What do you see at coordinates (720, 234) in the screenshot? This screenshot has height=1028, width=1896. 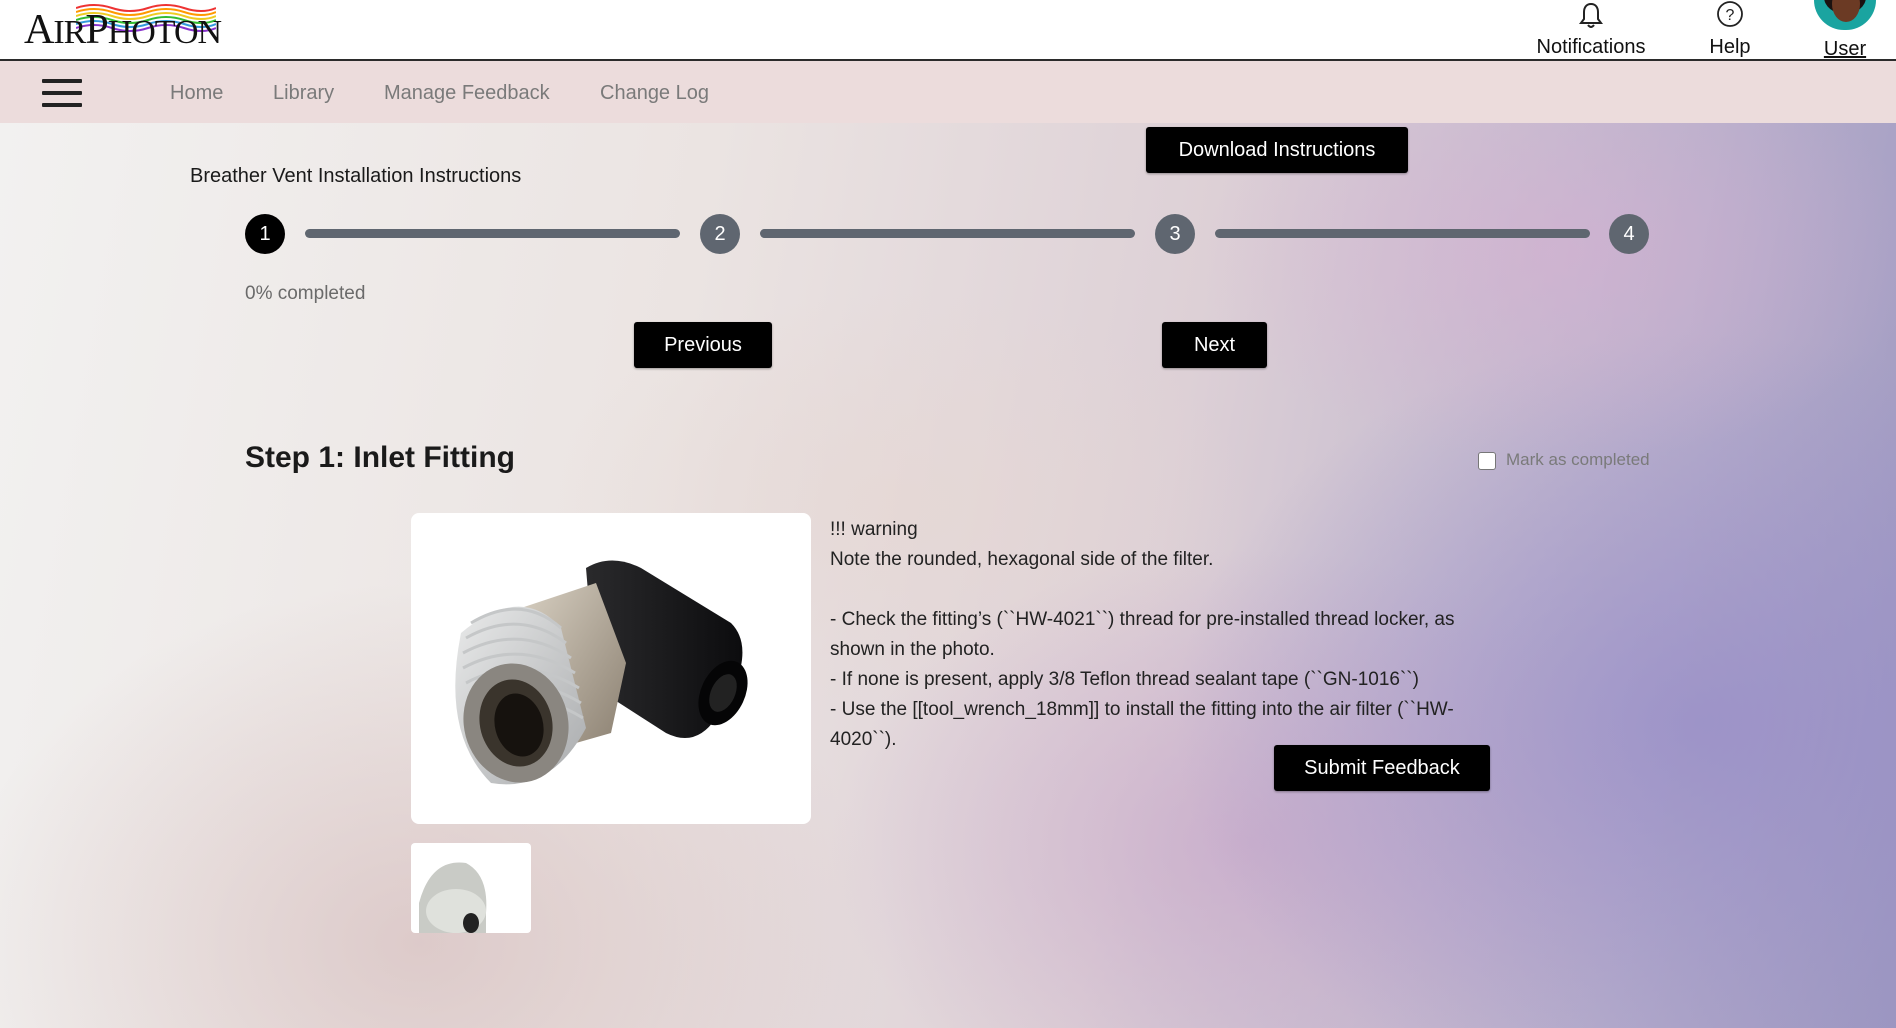 I see `step-2-indicator: 2` at bounding box center [720, 234].